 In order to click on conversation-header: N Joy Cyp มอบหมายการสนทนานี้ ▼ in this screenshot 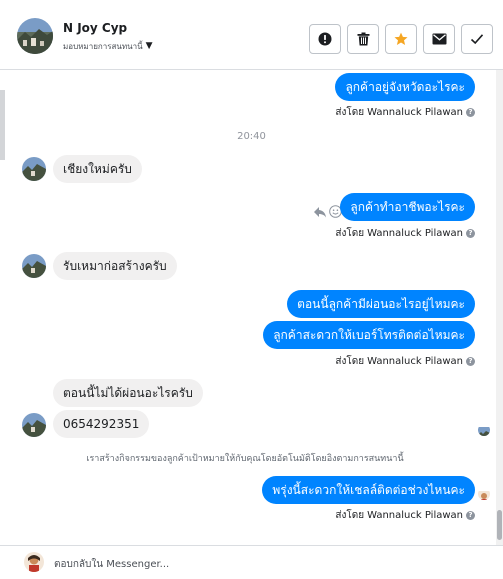, I will do `click(251, 35)`.